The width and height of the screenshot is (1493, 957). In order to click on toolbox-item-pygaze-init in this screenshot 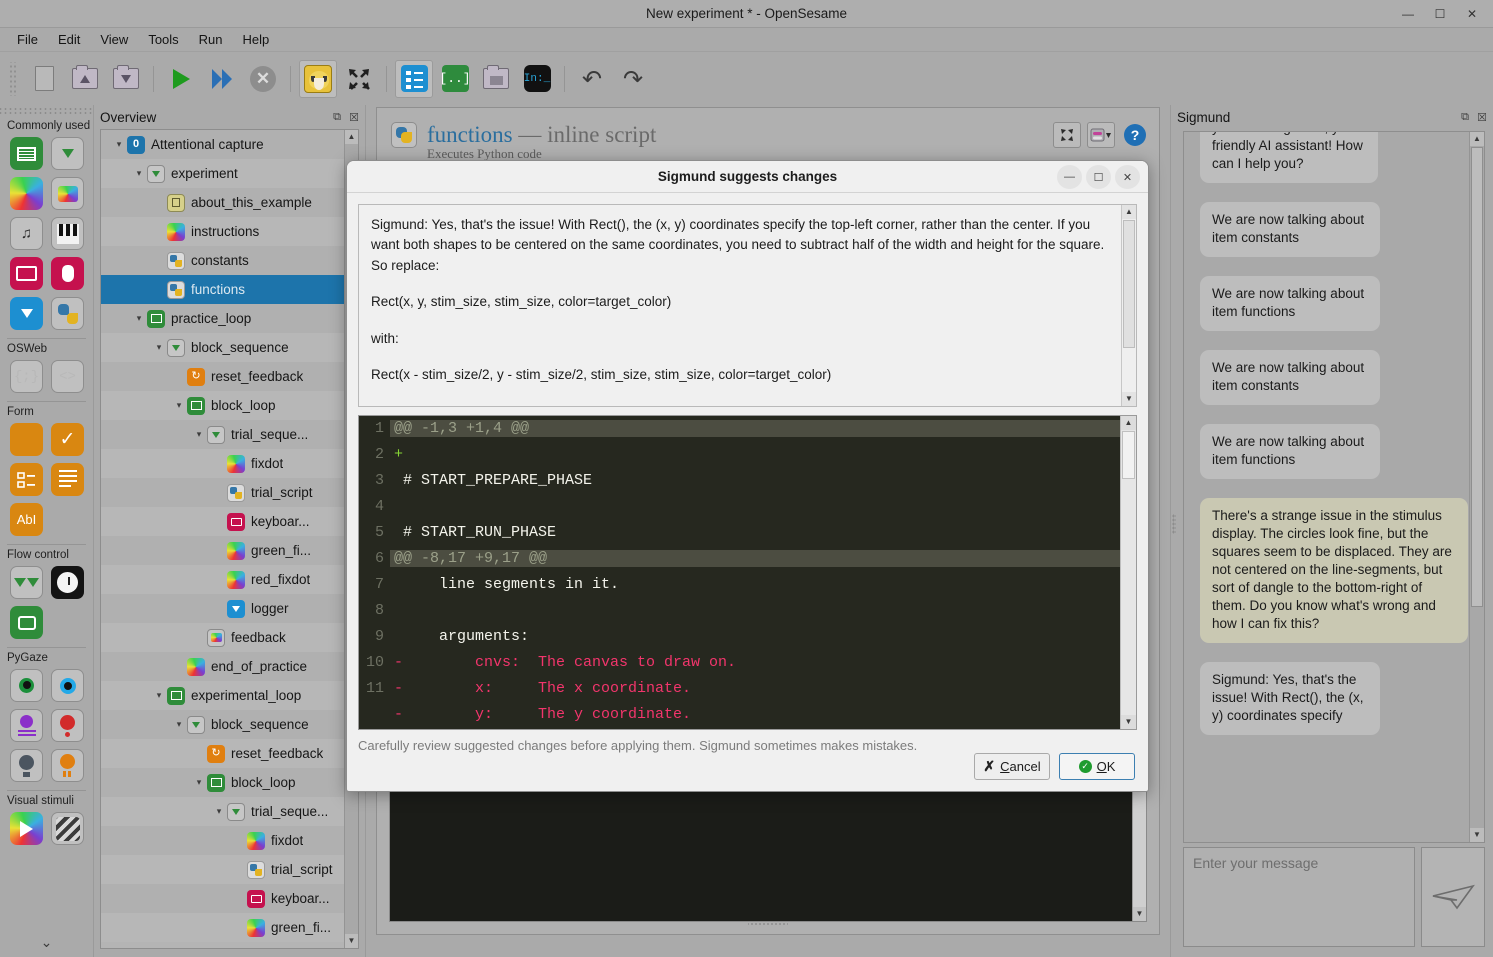, I will do `click(26, 685)`.